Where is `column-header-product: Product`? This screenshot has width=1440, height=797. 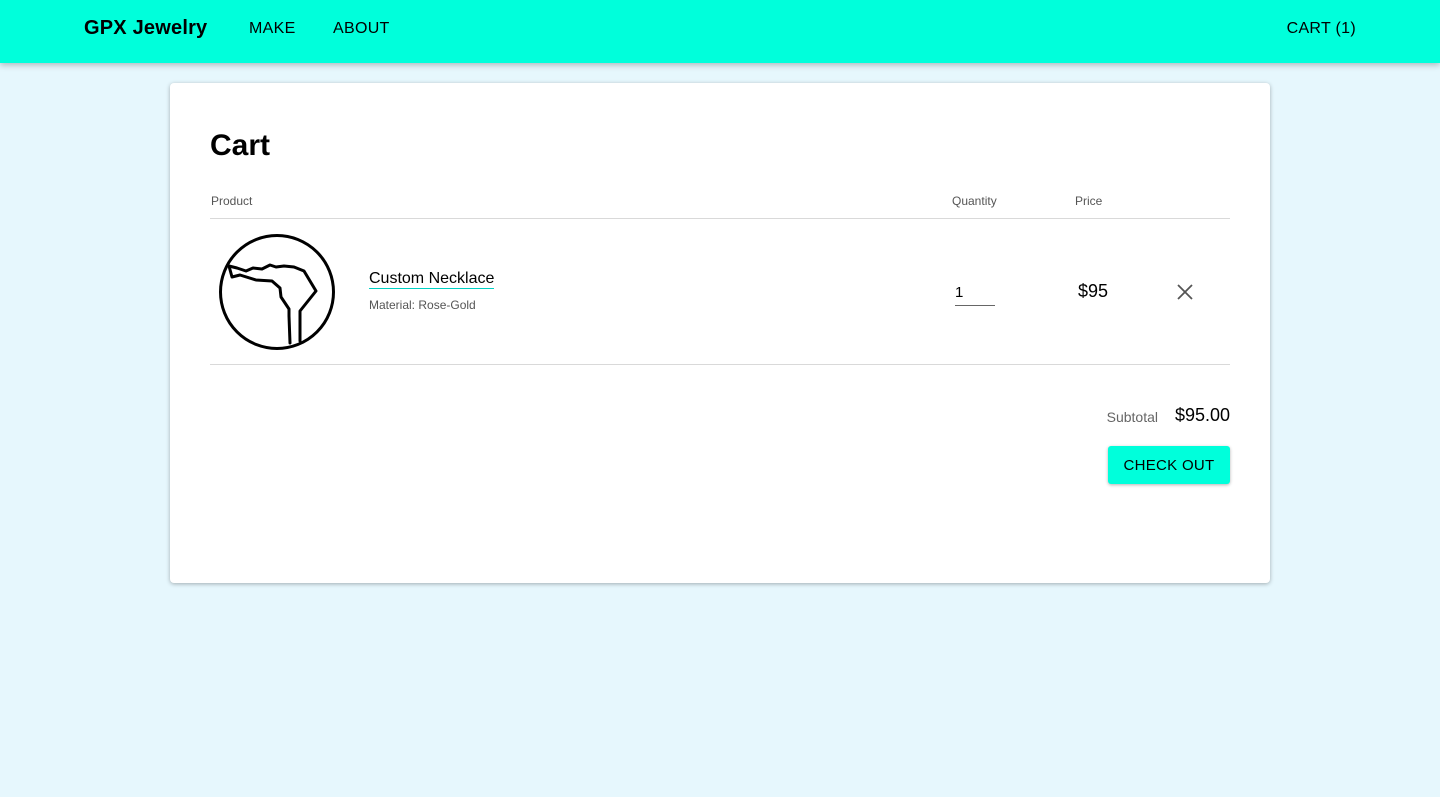
column-header-product: Product is located at coordinates (232, 201).